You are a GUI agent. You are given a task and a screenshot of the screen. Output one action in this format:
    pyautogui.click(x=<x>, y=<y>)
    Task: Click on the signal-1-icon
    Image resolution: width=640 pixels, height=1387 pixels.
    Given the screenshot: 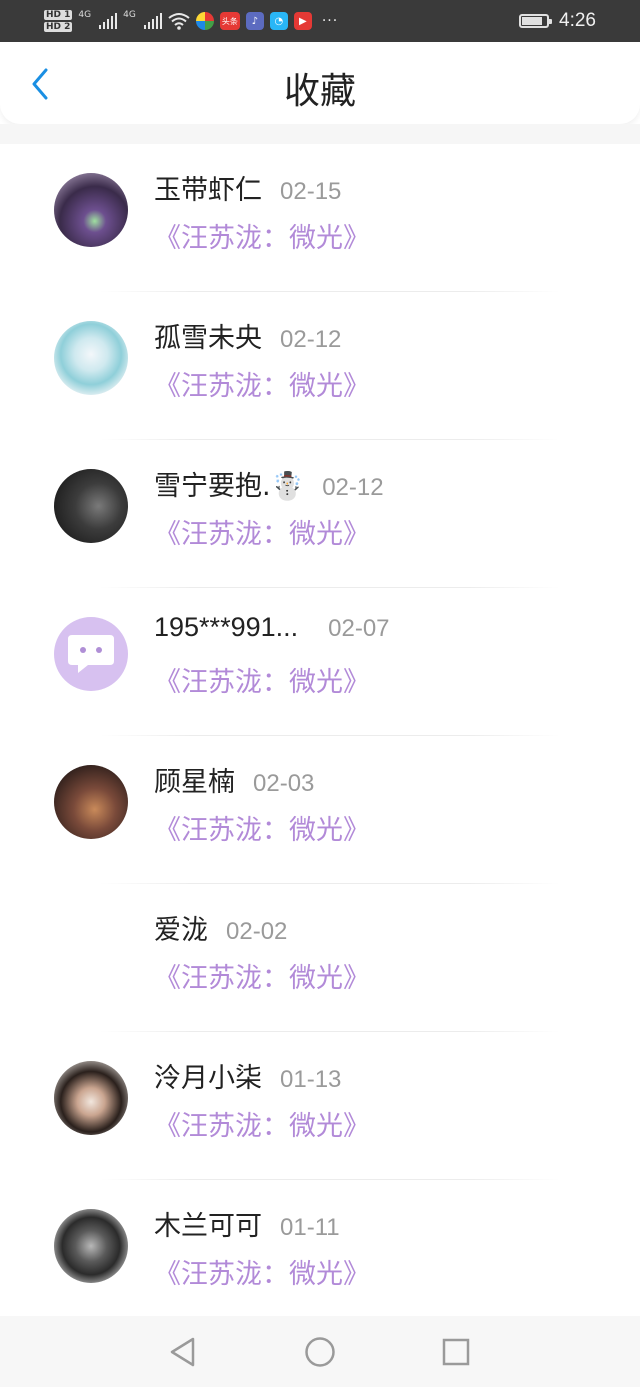 What is the action you would take?
    pyautogui.click(x=108, y=21)
    